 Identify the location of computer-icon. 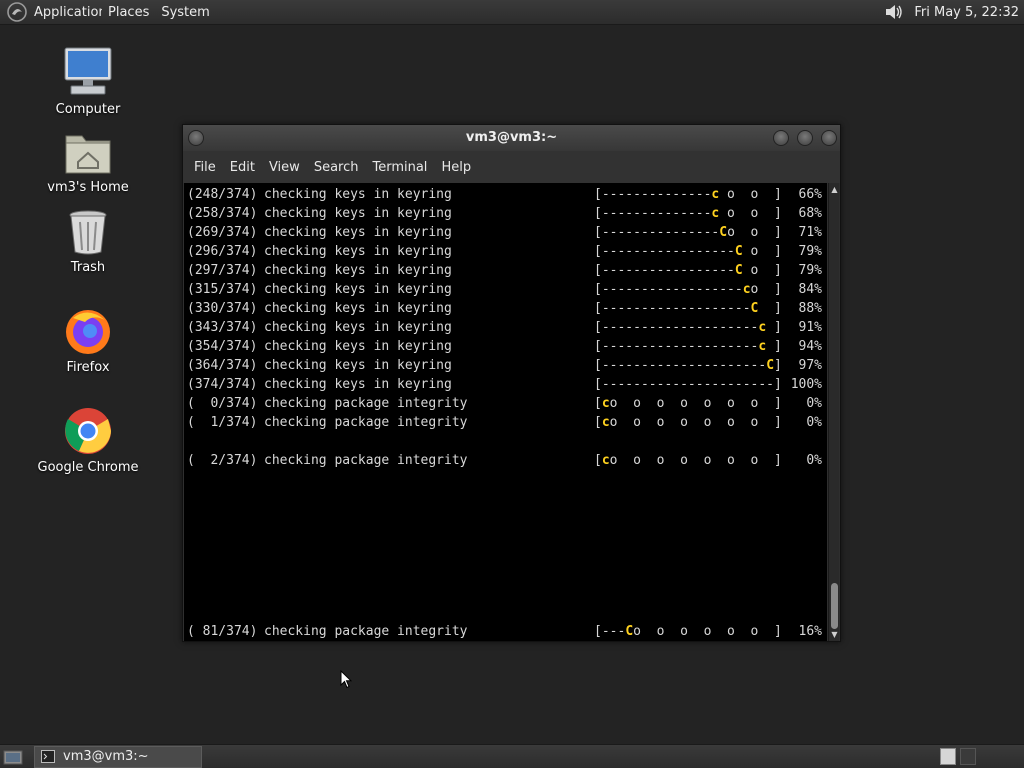
(88, 71).